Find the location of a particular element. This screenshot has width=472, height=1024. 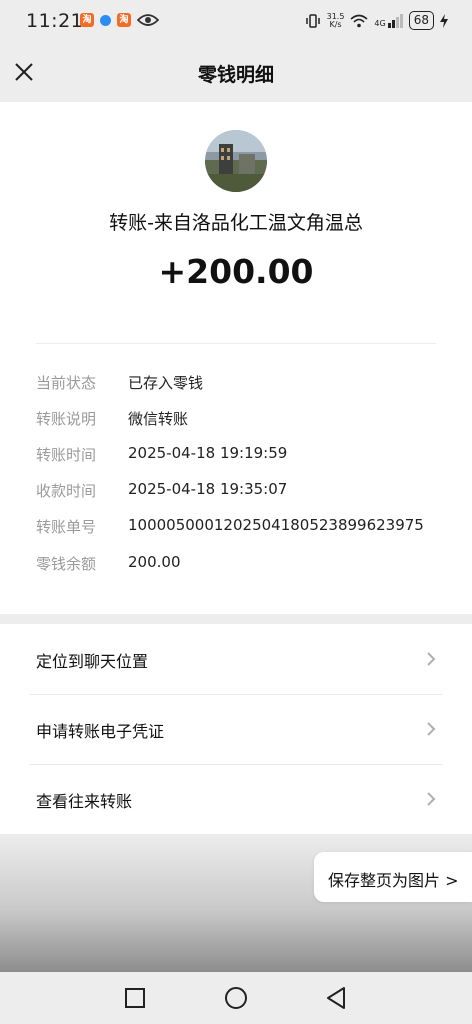

chat-app-icon is located at coordinates (105, 20).